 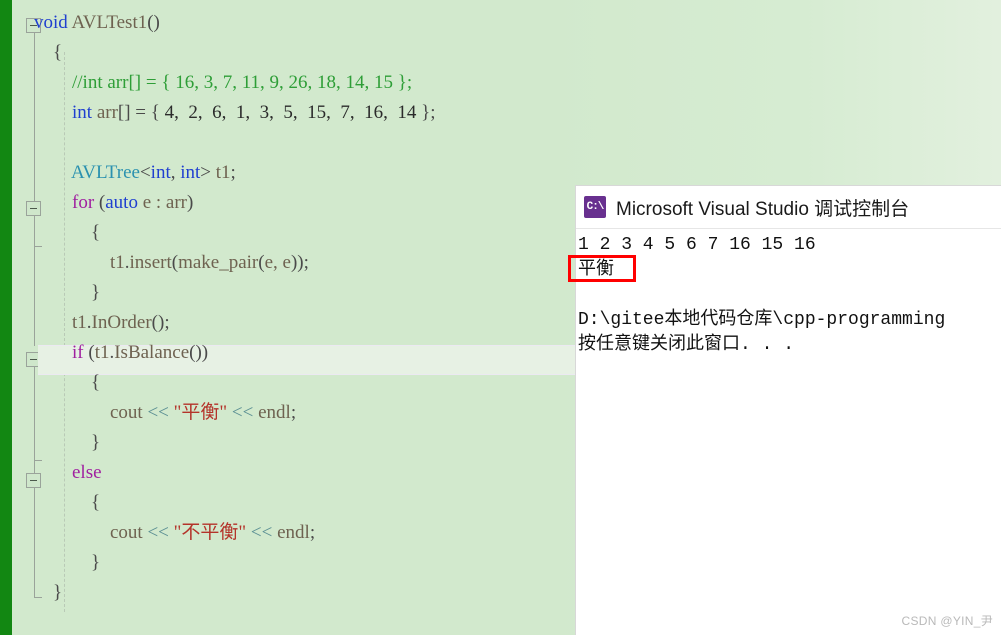 I want to click on code-token: ();, so click(x=160, y=322).